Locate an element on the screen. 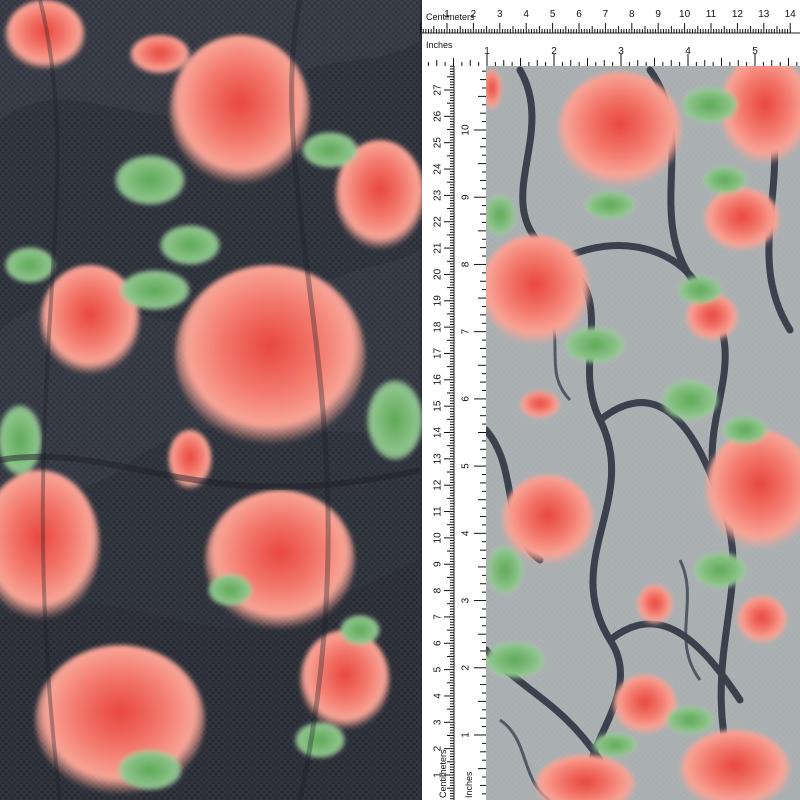 The height and width of the screenshot is (800, 800). top-inch-label: 4 is located at coordinates (688, 51).